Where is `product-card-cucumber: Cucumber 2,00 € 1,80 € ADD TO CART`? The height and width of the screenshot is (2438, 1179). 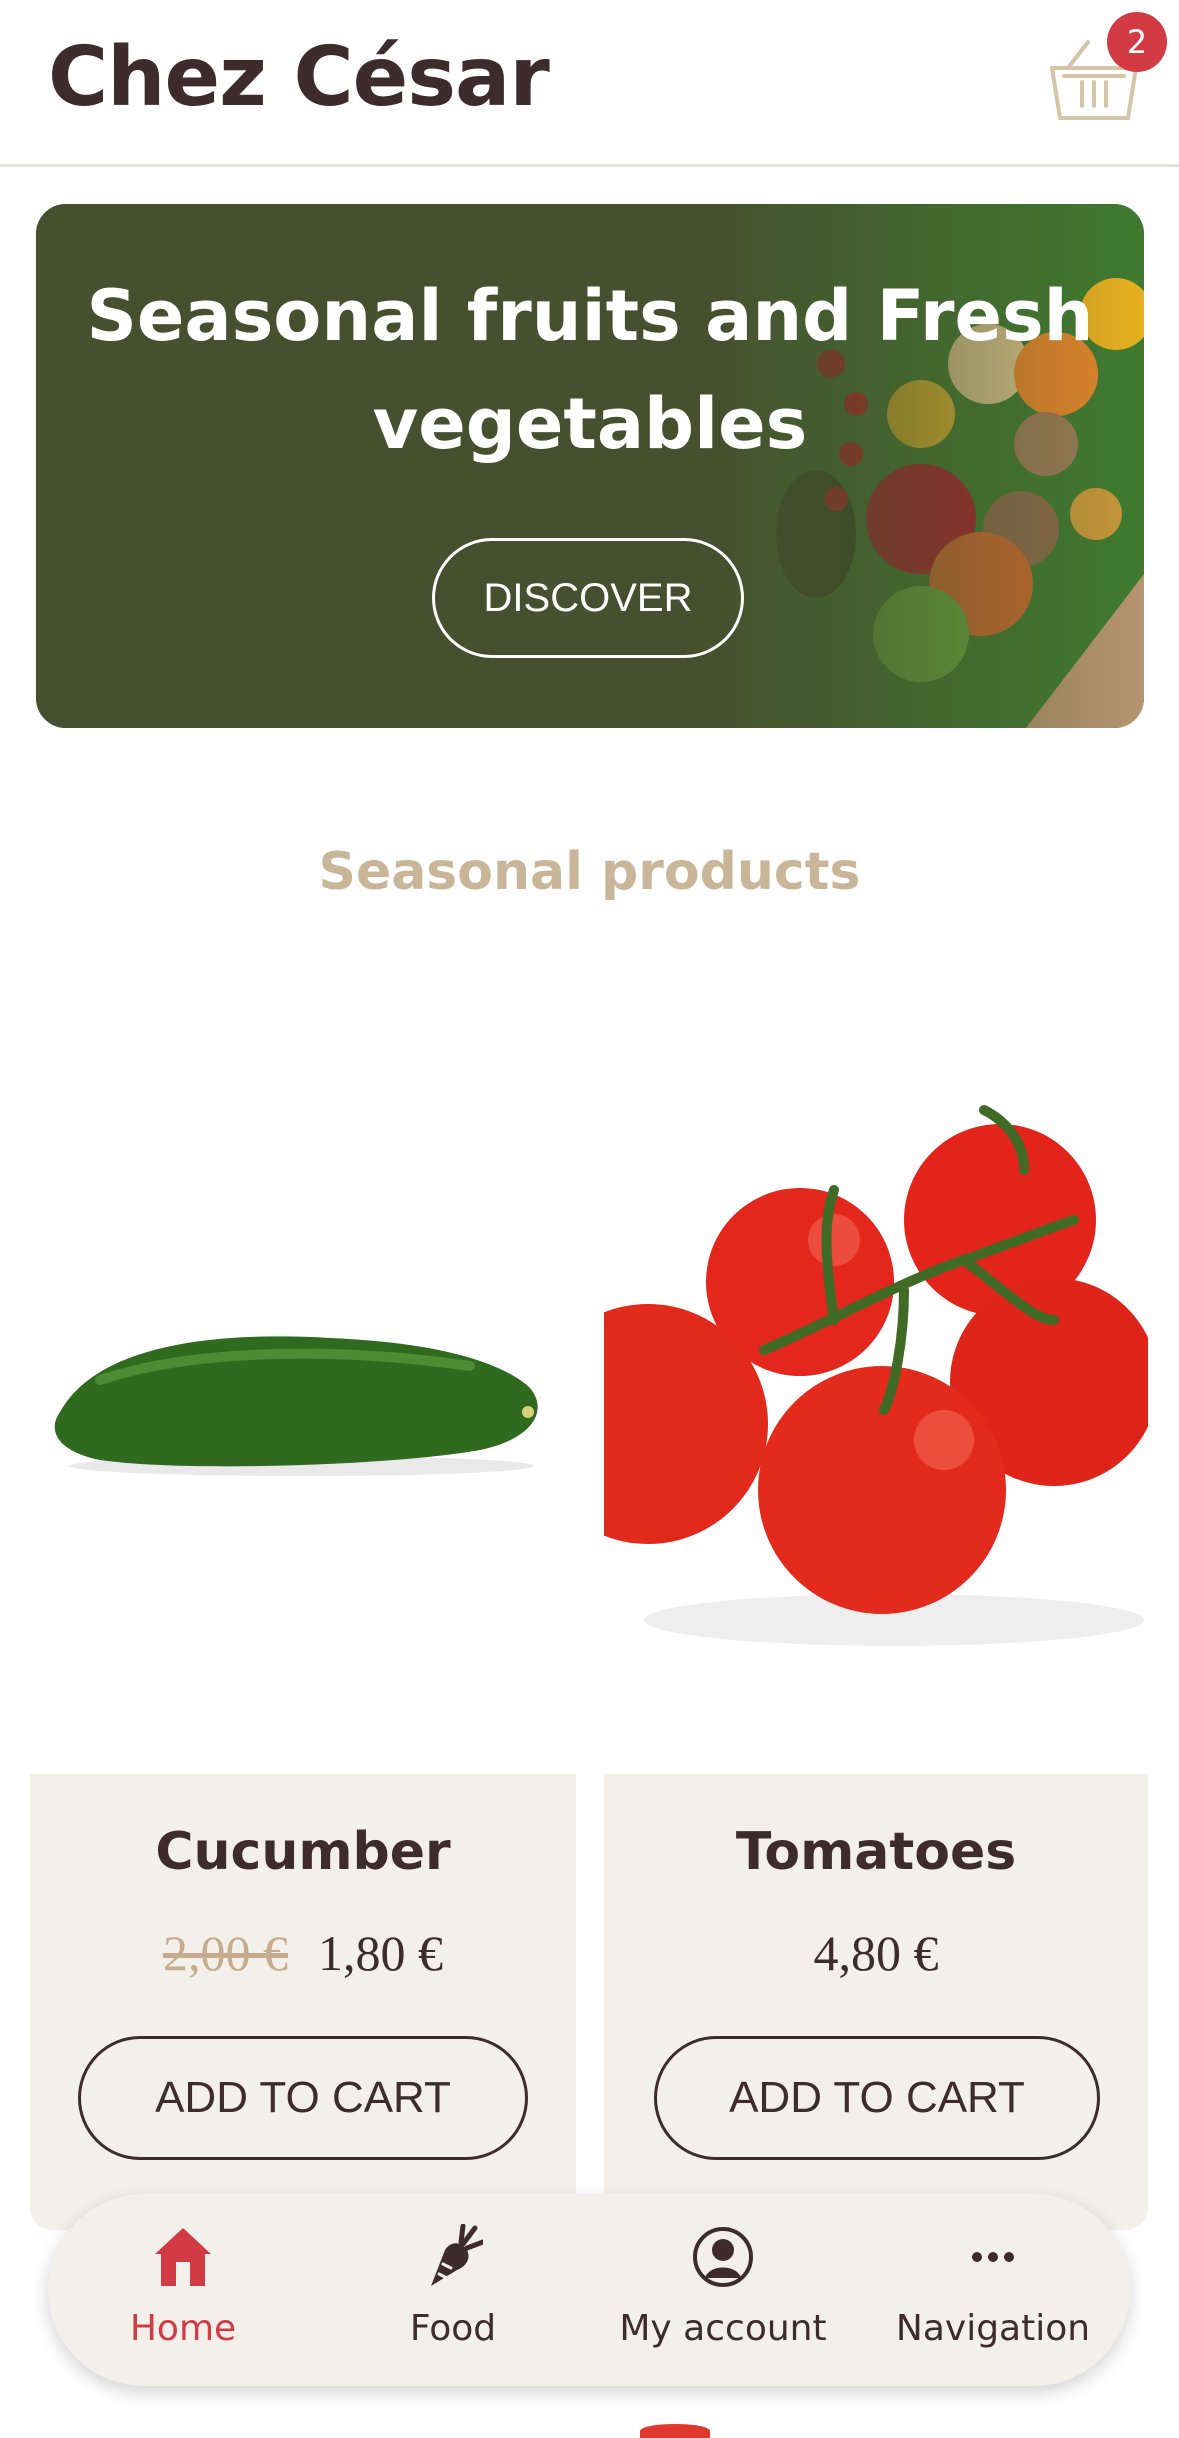 product-card-cucumber: Cucumber 2,00 € 1,80 € ADD TO CART is located at coordinates (303, 2002).